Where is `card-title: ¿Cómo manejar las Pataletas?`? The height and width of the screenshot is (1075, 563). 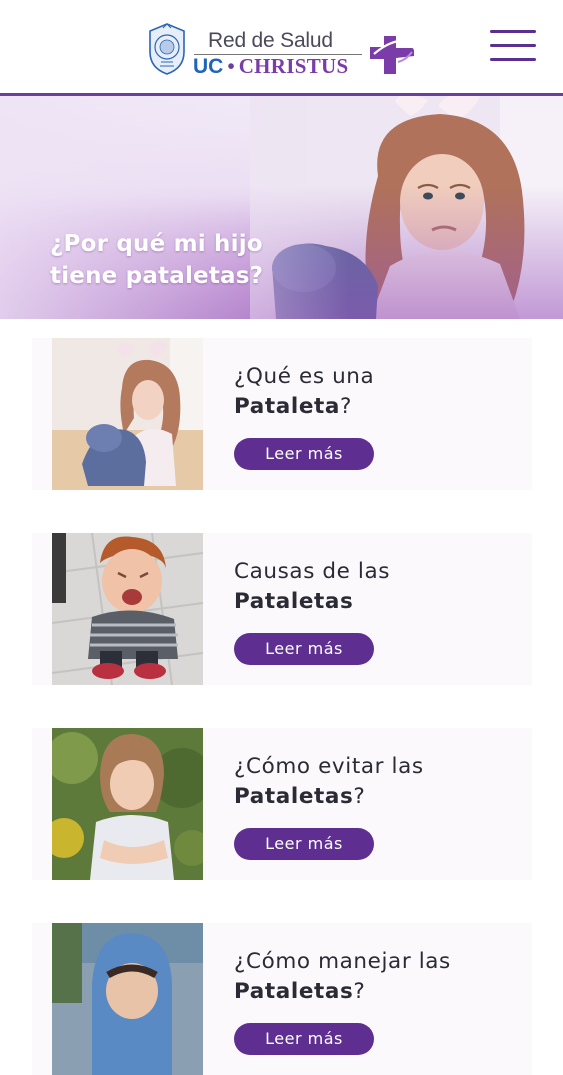
card-title: ¿Cómo manejar las Pataletas? is located at coordinates (379, 977).